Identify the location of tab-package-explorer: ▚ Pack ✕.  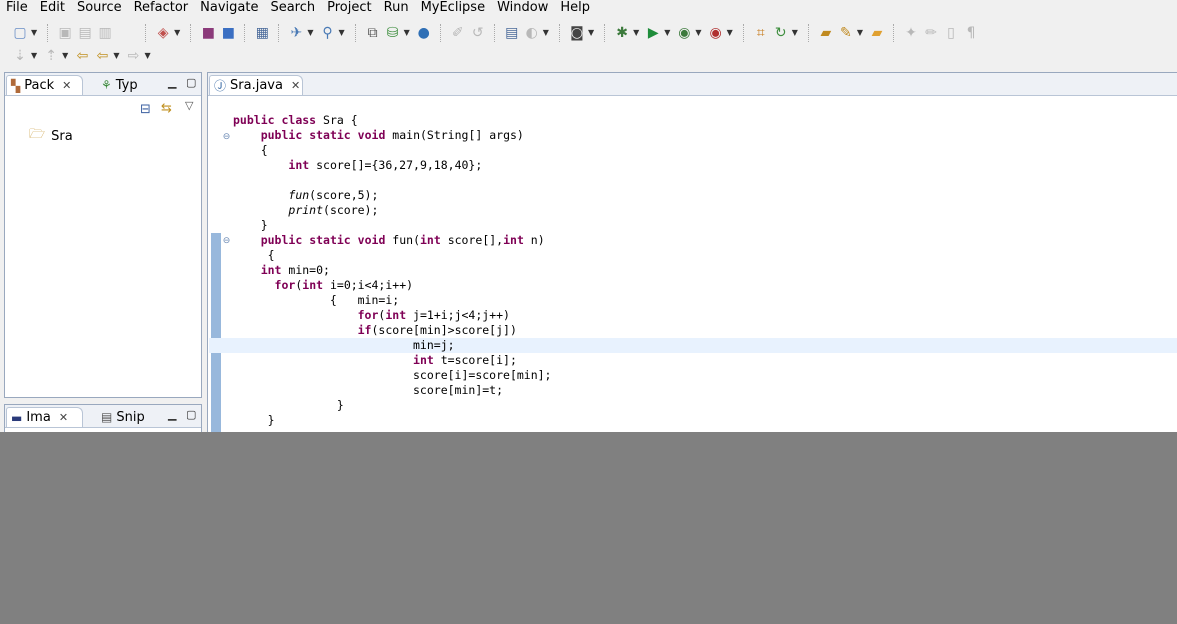
(44, 85).